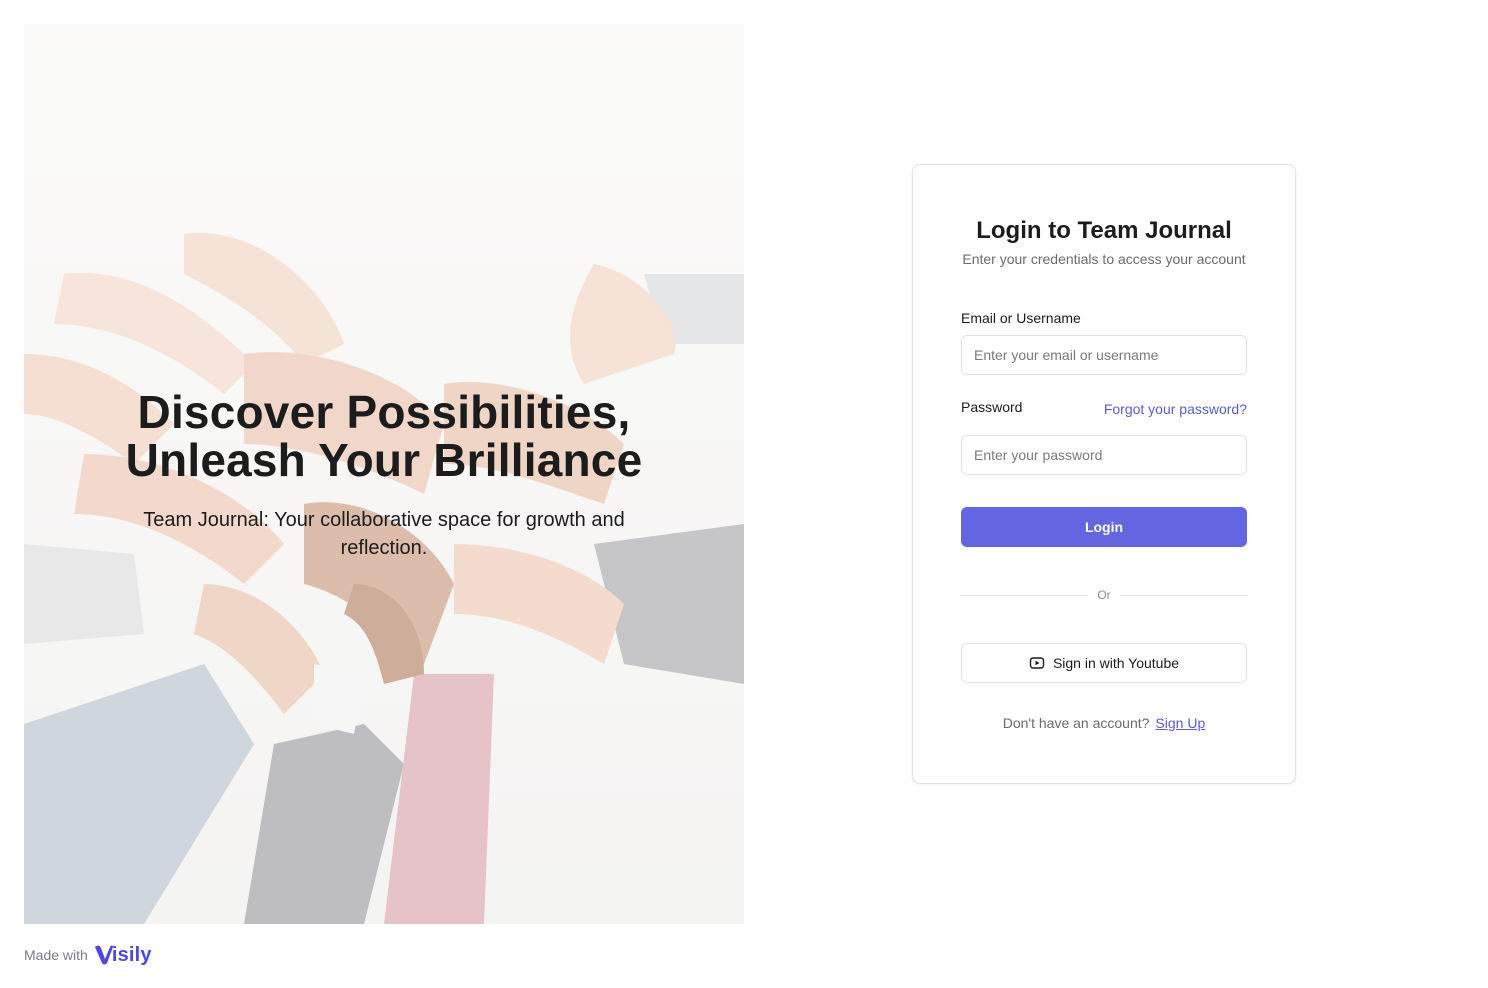  What do you see at coordinates (103, 955) in the screenshot?
I see `visily-logo-icon` at bounding box center [103, 955].